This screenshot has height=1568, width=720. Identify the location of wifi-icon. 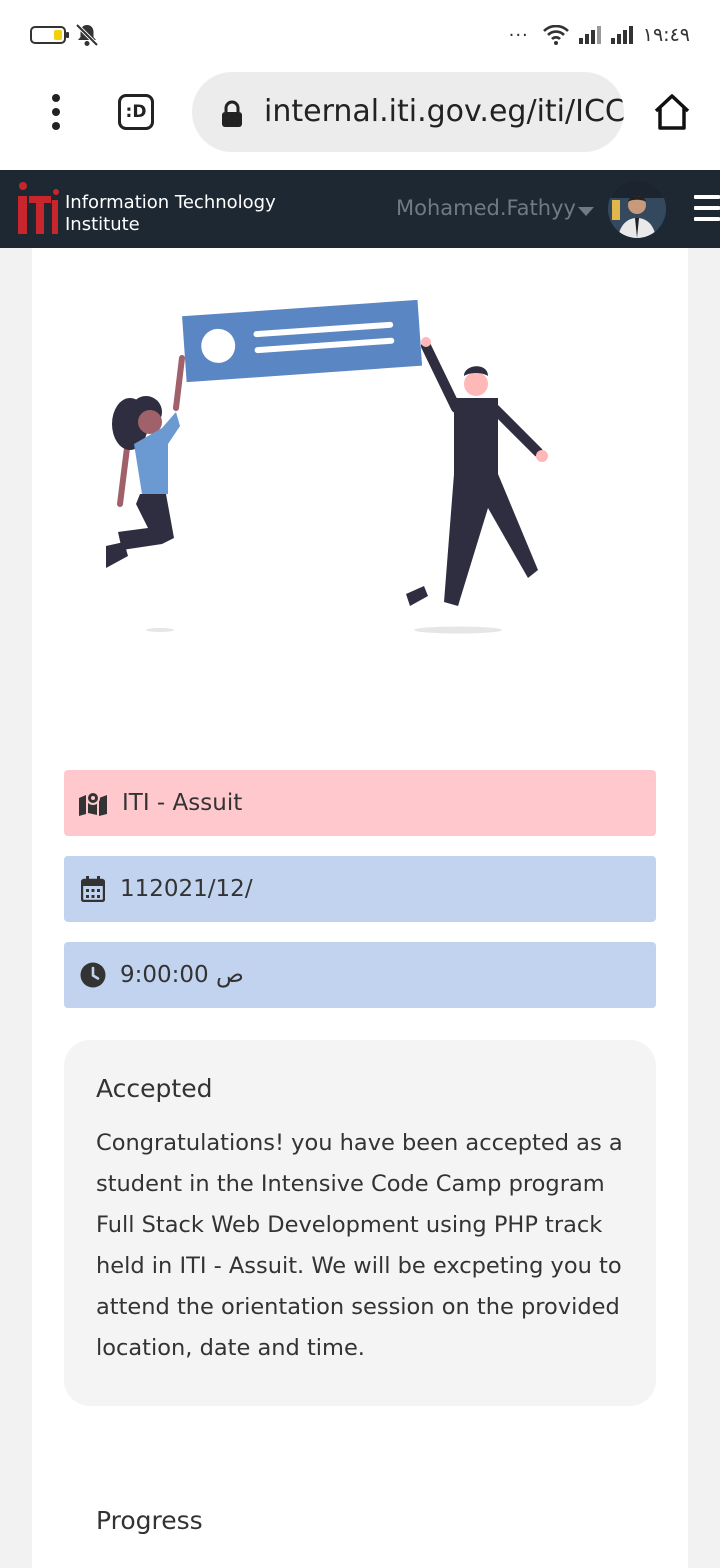
(555, 35).